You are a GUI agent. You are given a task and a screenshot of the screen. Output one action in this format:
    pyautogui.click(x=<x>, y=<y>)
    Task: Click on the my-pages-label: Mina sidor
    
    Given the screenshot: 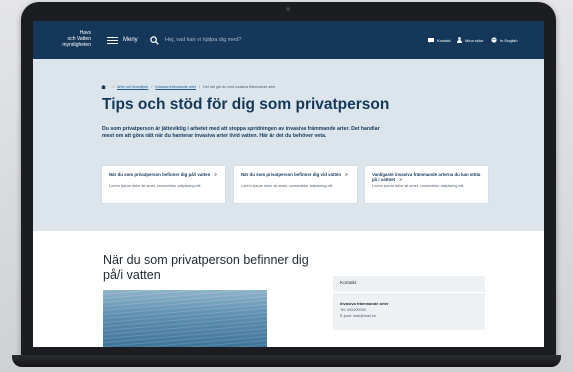 What is the action you would take?
    pyautogui.click(x=474, y=40)
    